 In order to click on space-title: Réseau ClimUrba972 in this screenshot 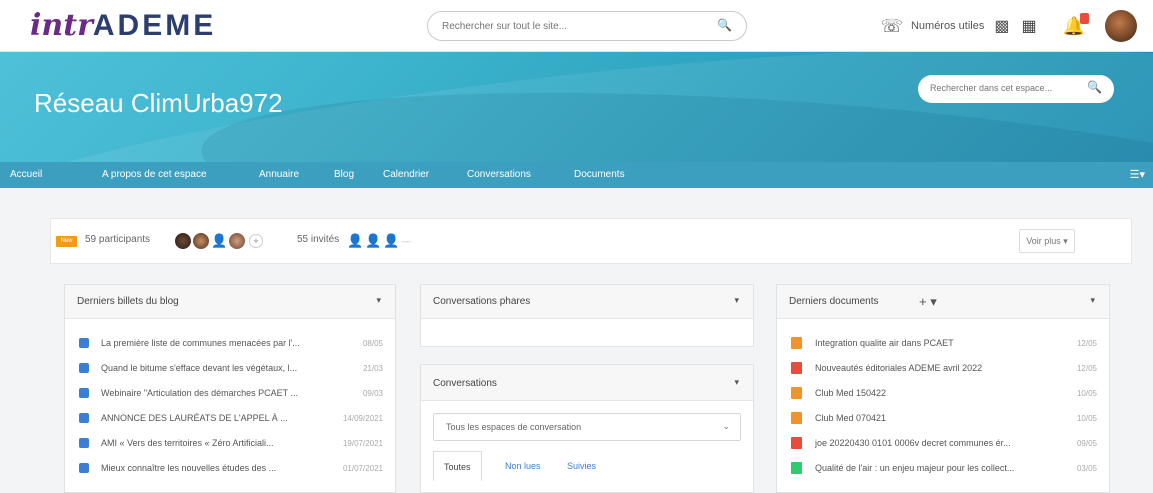, I will do `click(158, 103)`.